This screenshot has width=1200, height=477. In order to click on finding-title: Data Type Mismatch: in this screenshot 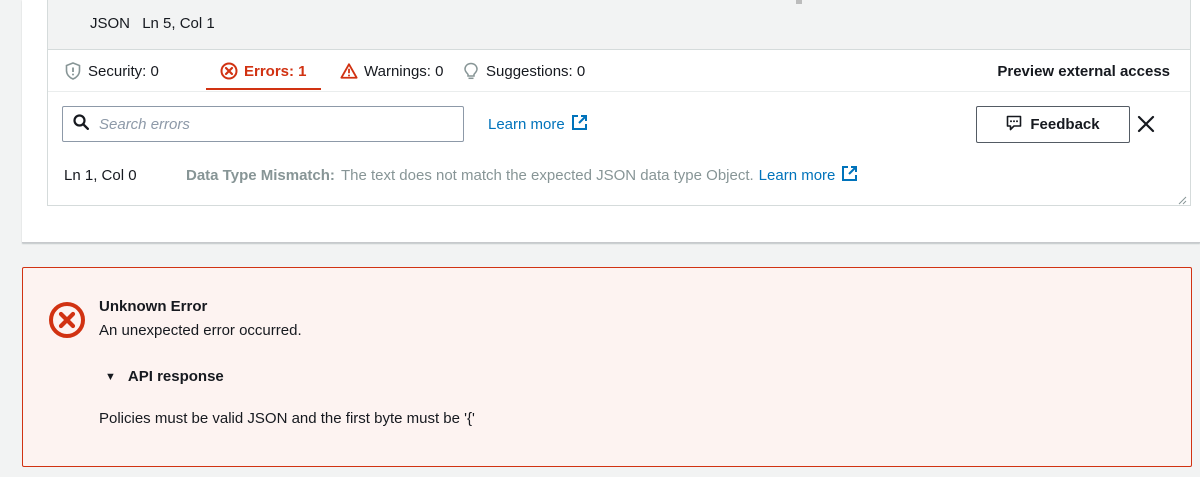, I will do `click(260, 175)`.